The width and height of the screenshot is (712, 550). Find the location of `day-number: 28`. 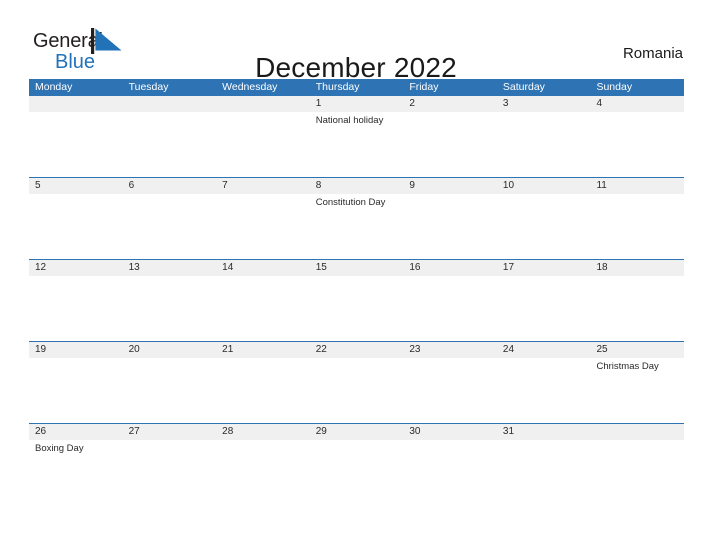

day-number: 28 is located at coordinates (228, 431).